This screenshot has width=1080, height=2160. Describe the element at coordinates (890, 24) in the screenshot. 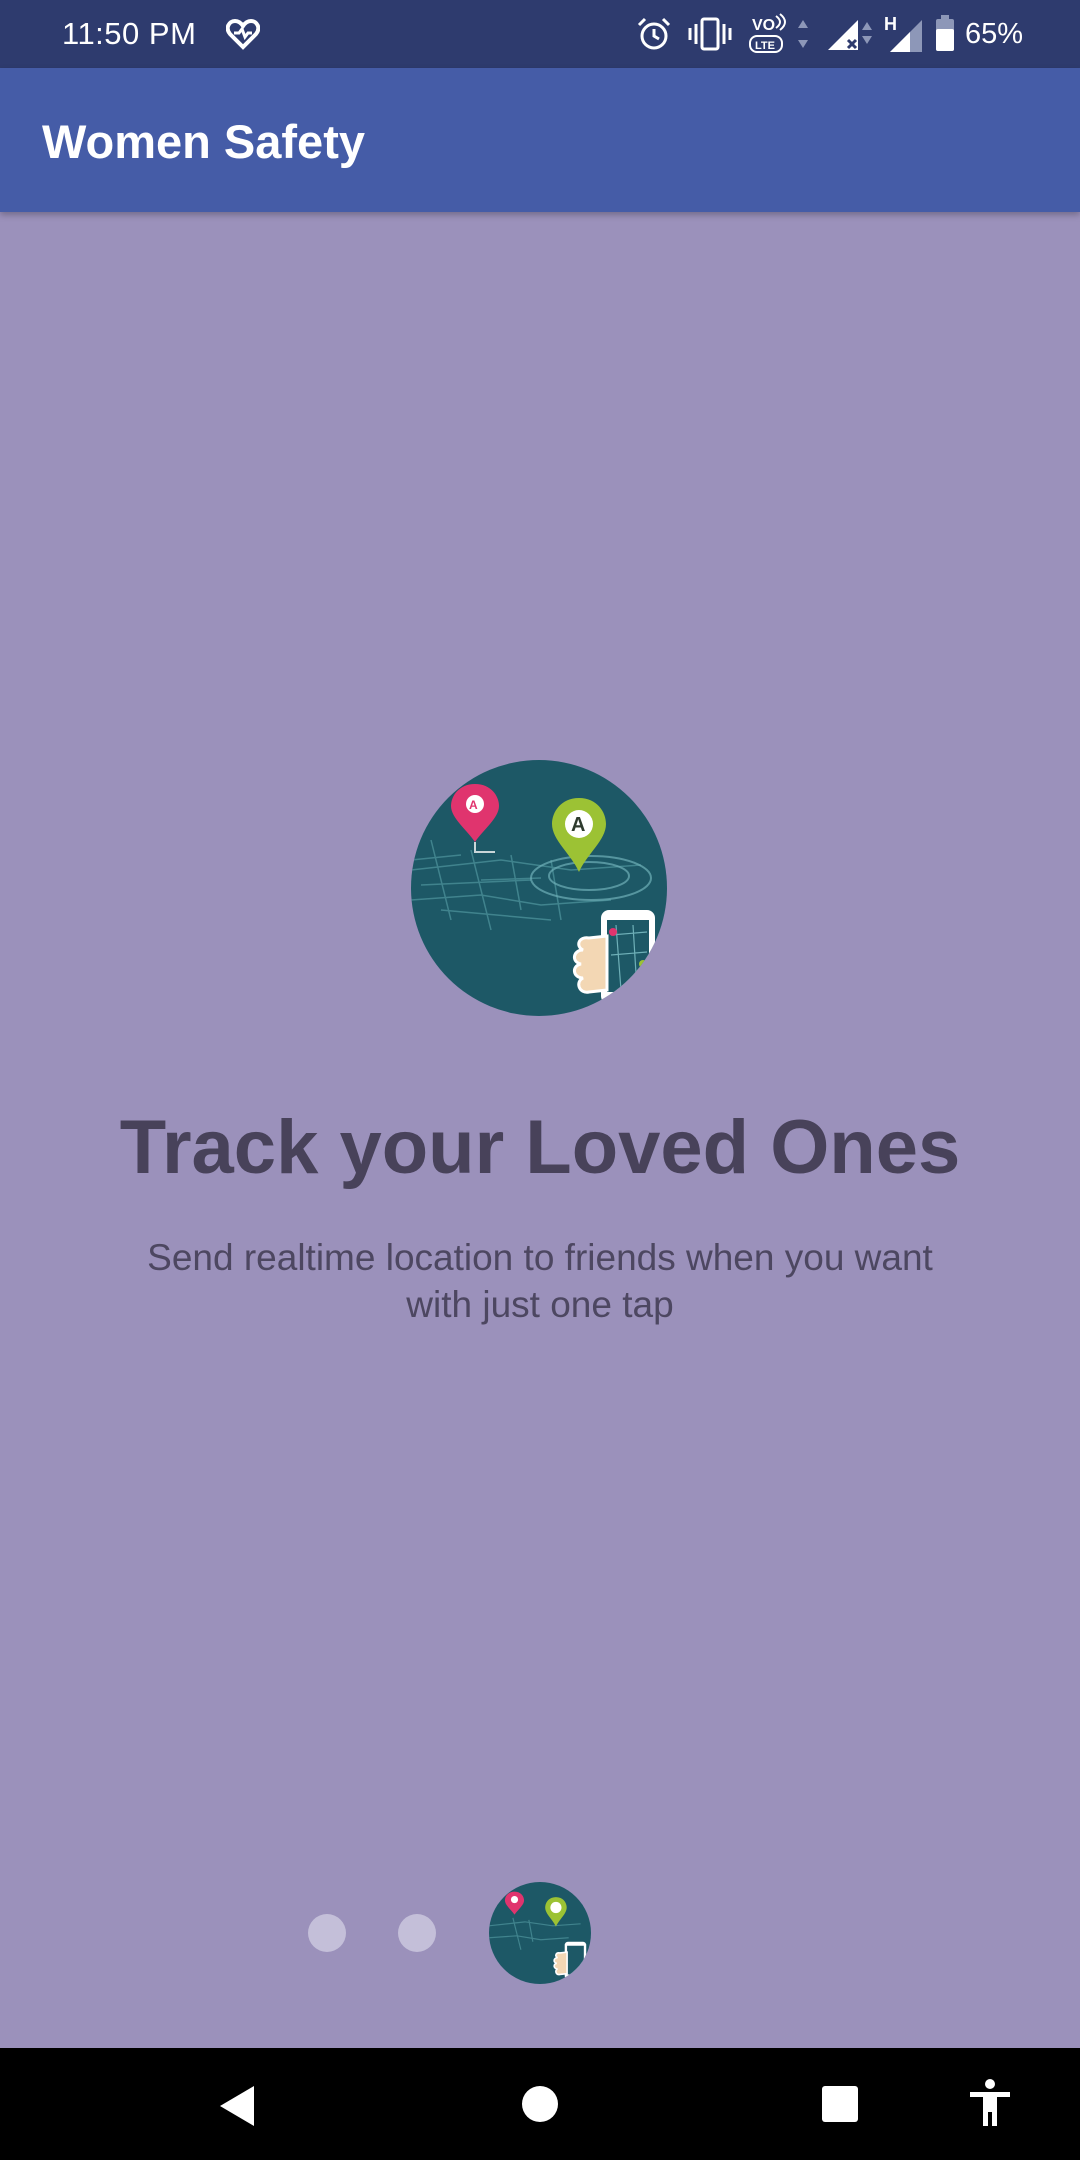

I see `svg-text: H` at that location.